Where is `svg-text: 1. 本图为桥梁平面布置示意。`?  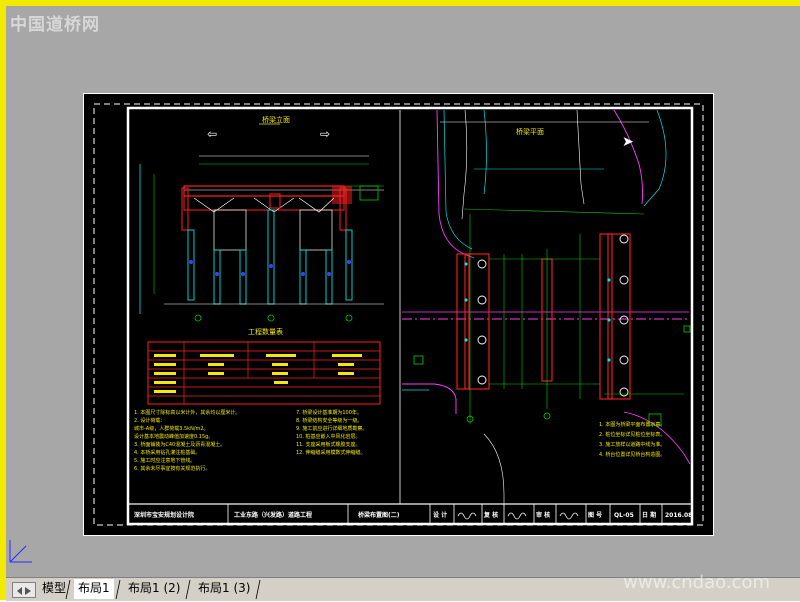
svg-text: 1. 本图为桥梁平面布置示意。 is located at coordinates (632, 424).